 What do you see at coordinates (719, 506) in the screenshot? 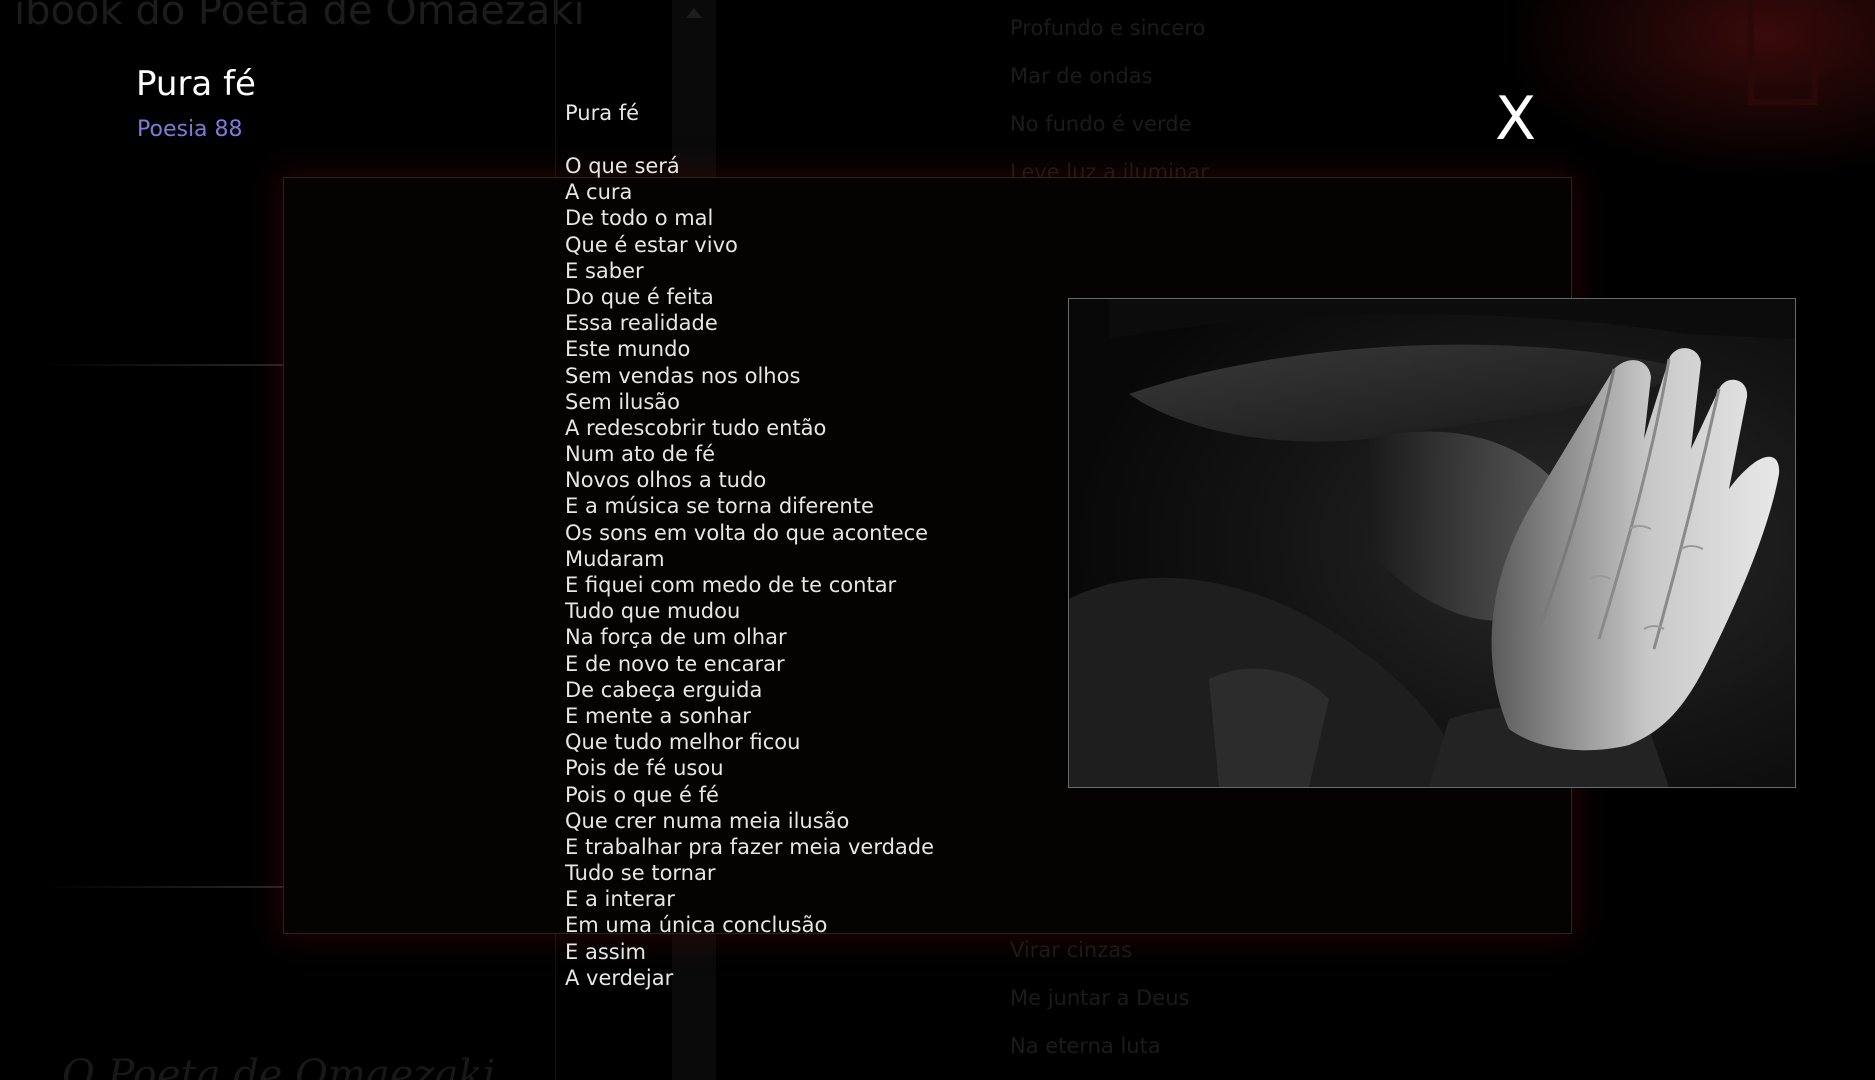
I see `poem-line: E a música se torna diferente` at bounding box center [719, 506].